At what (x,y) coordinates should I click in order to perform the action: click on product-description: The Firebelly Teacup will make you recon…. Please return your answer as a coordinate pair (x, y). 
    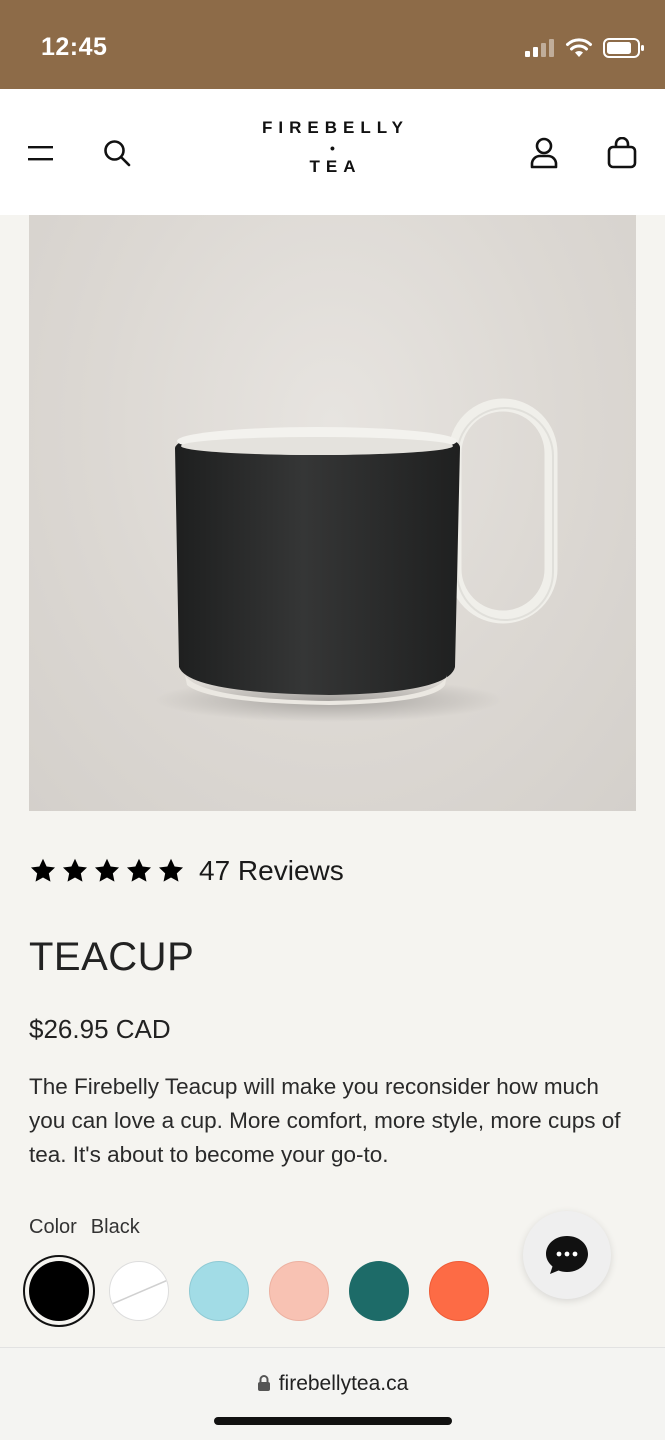
    Looking at the image, I should click on (325, 1120).